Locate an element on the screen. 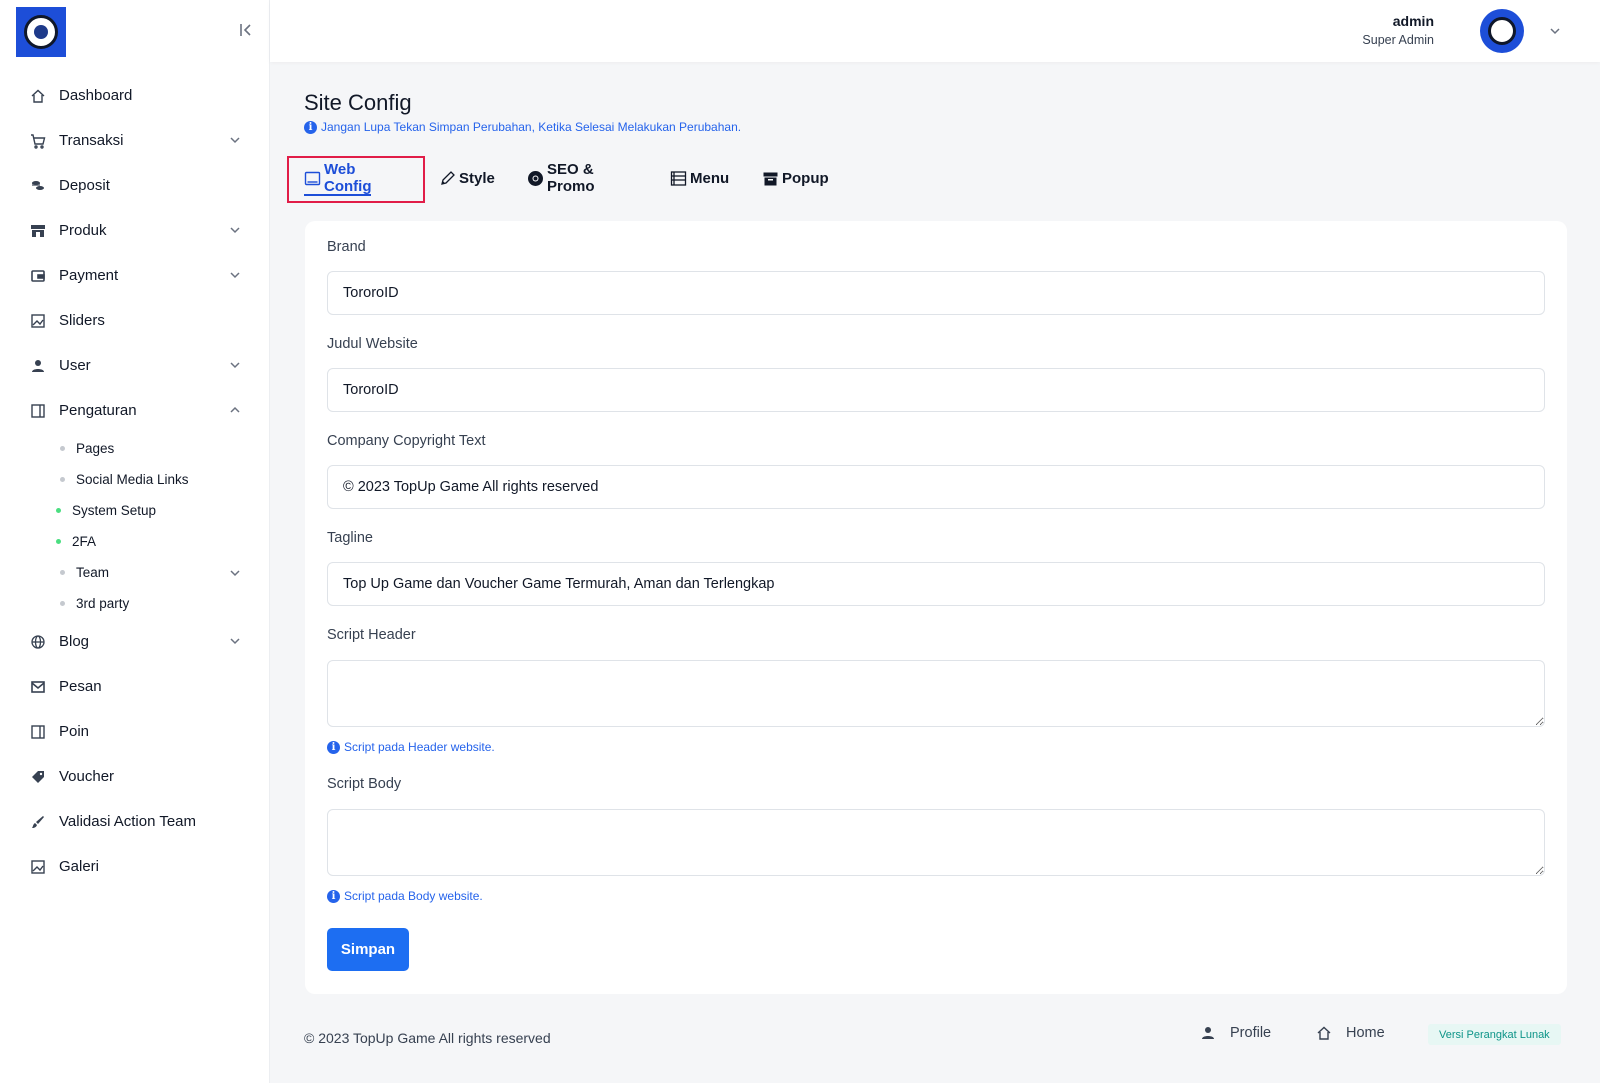 The image size is (1600, 1083). brand-logo is located at coordinates (41, 32).